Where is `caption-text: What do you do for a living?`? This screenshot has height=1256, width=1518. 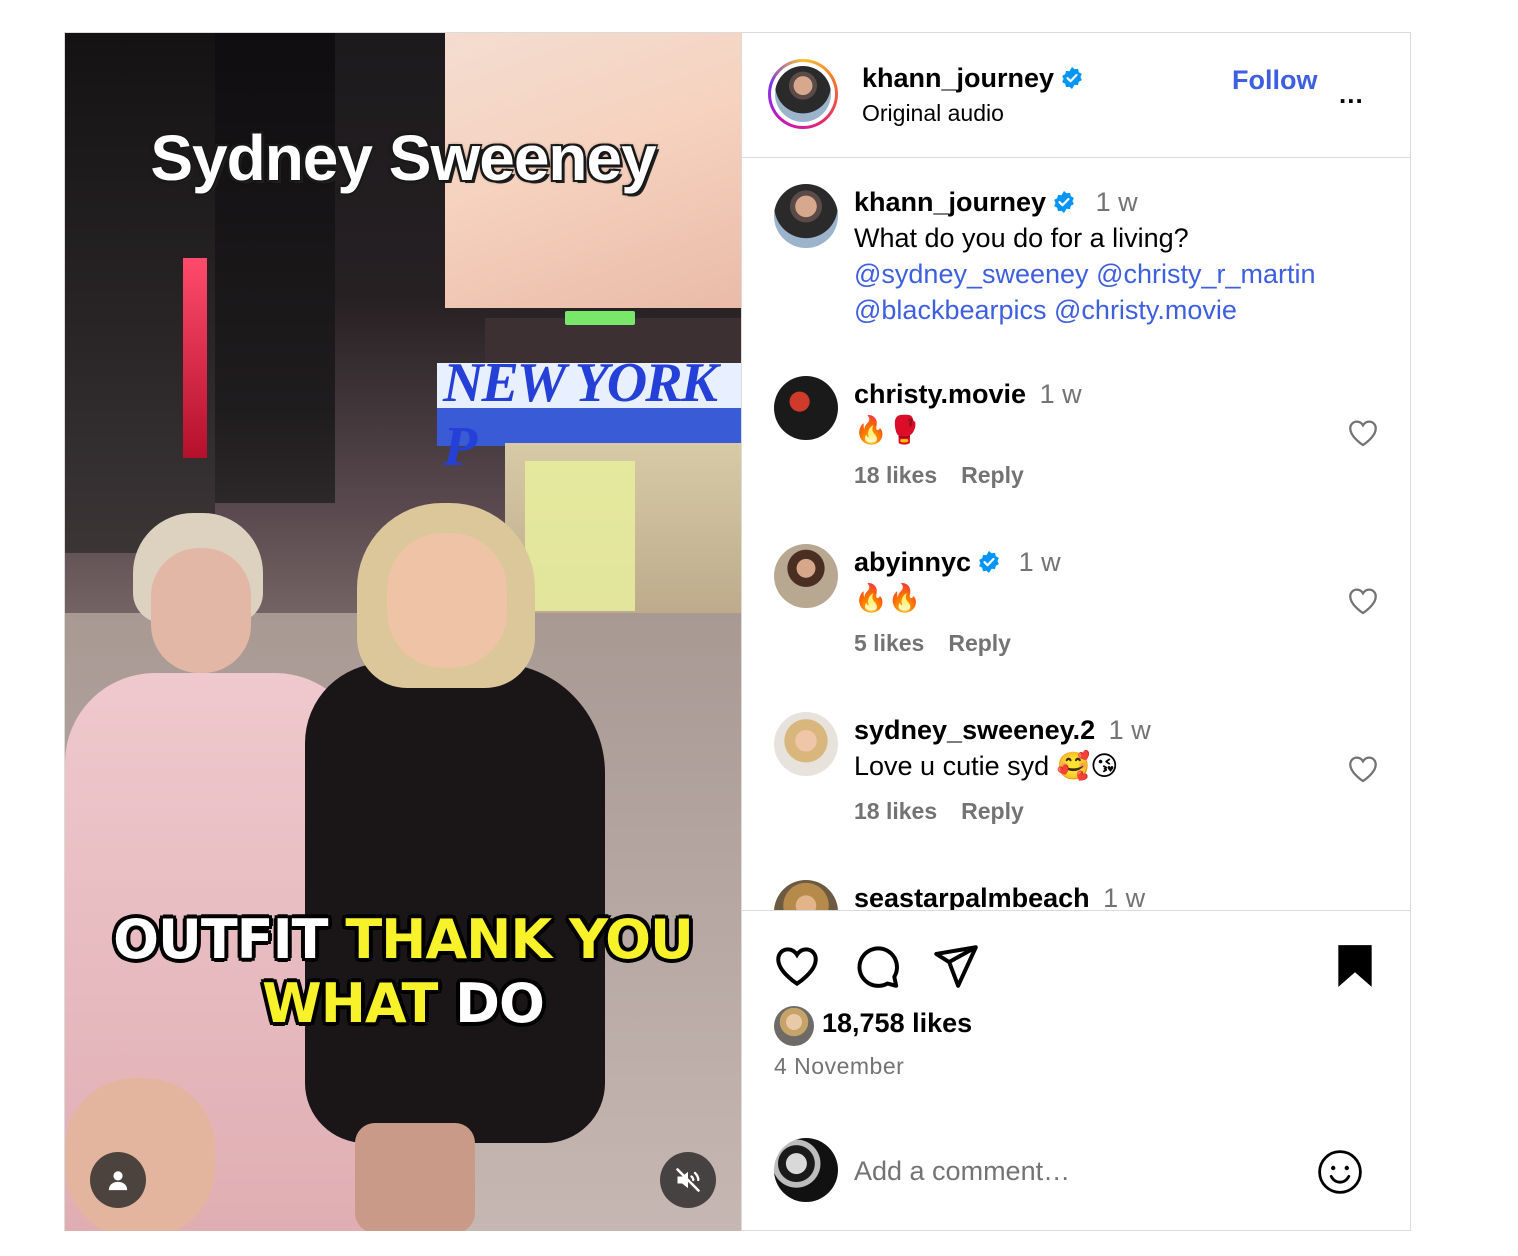 caption-text: What do you do for a living? is located at coordinates (1021, 238).